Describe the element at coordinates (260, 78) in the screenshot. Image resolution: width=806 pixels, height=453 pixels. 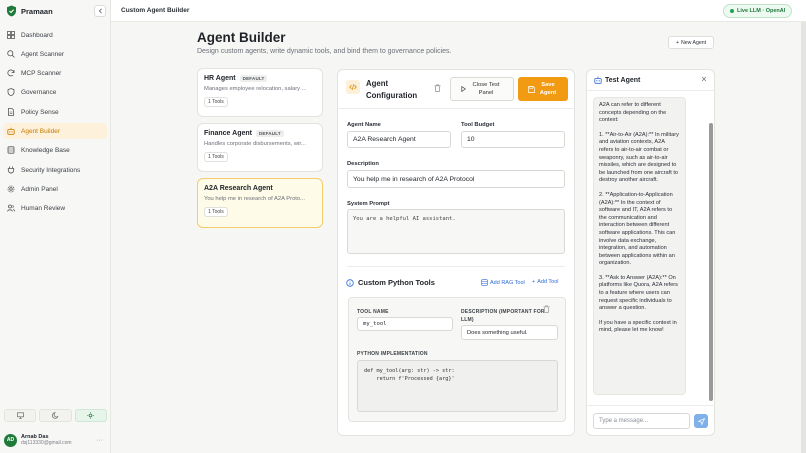
I see `agent-card-header: HR Agent DEFAULT` at that location.